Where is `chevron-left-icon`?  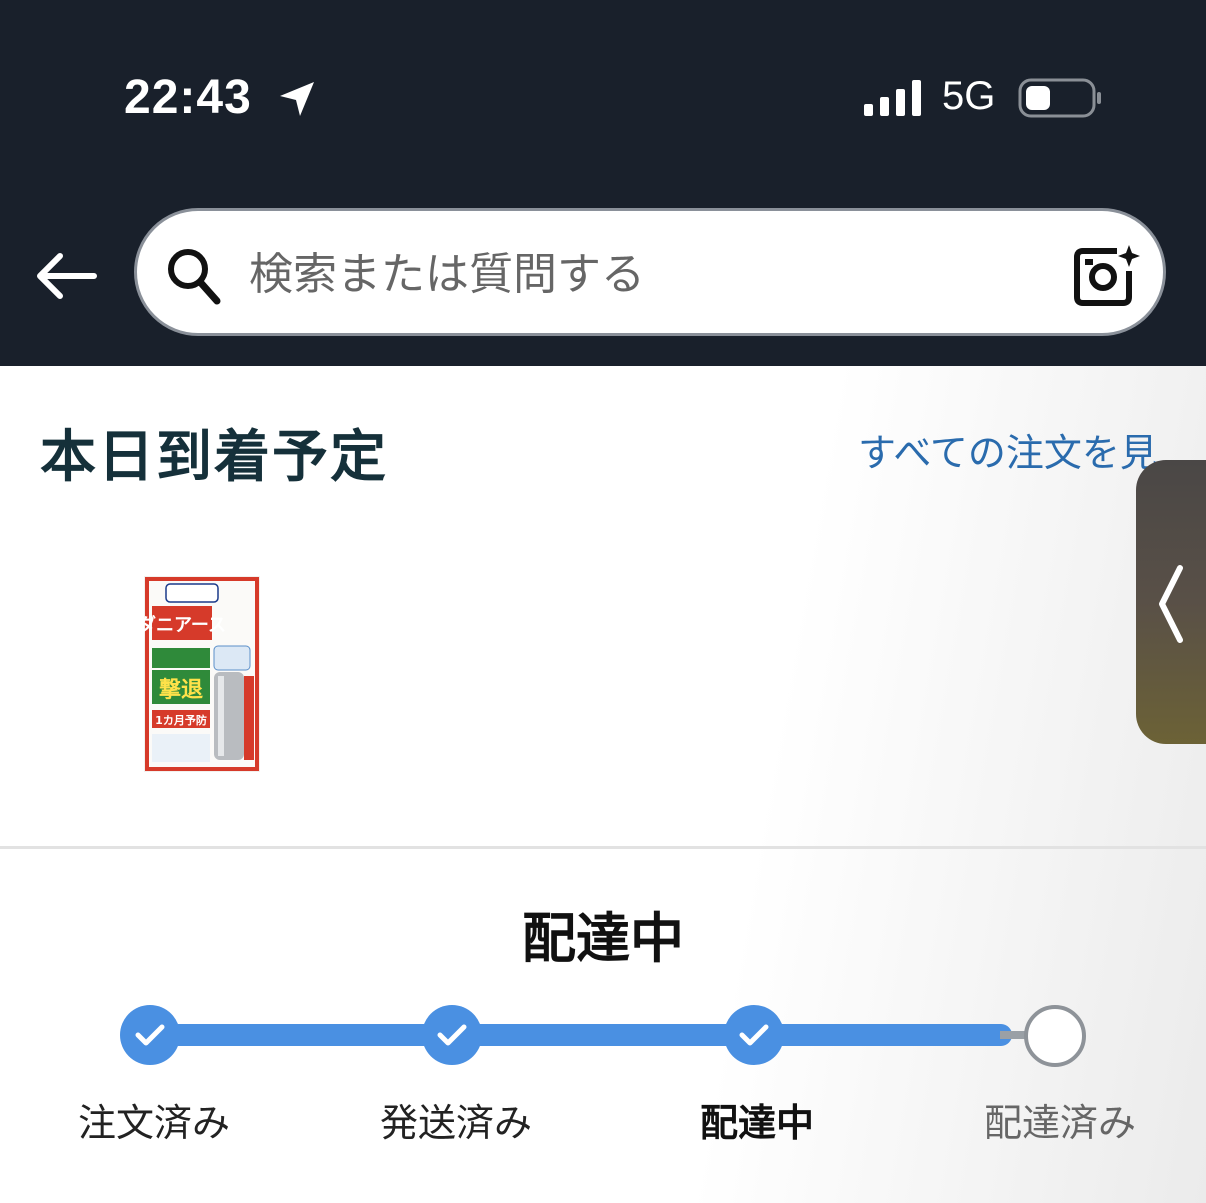 chevron-left-icon is located at coordinates (1171, 604).